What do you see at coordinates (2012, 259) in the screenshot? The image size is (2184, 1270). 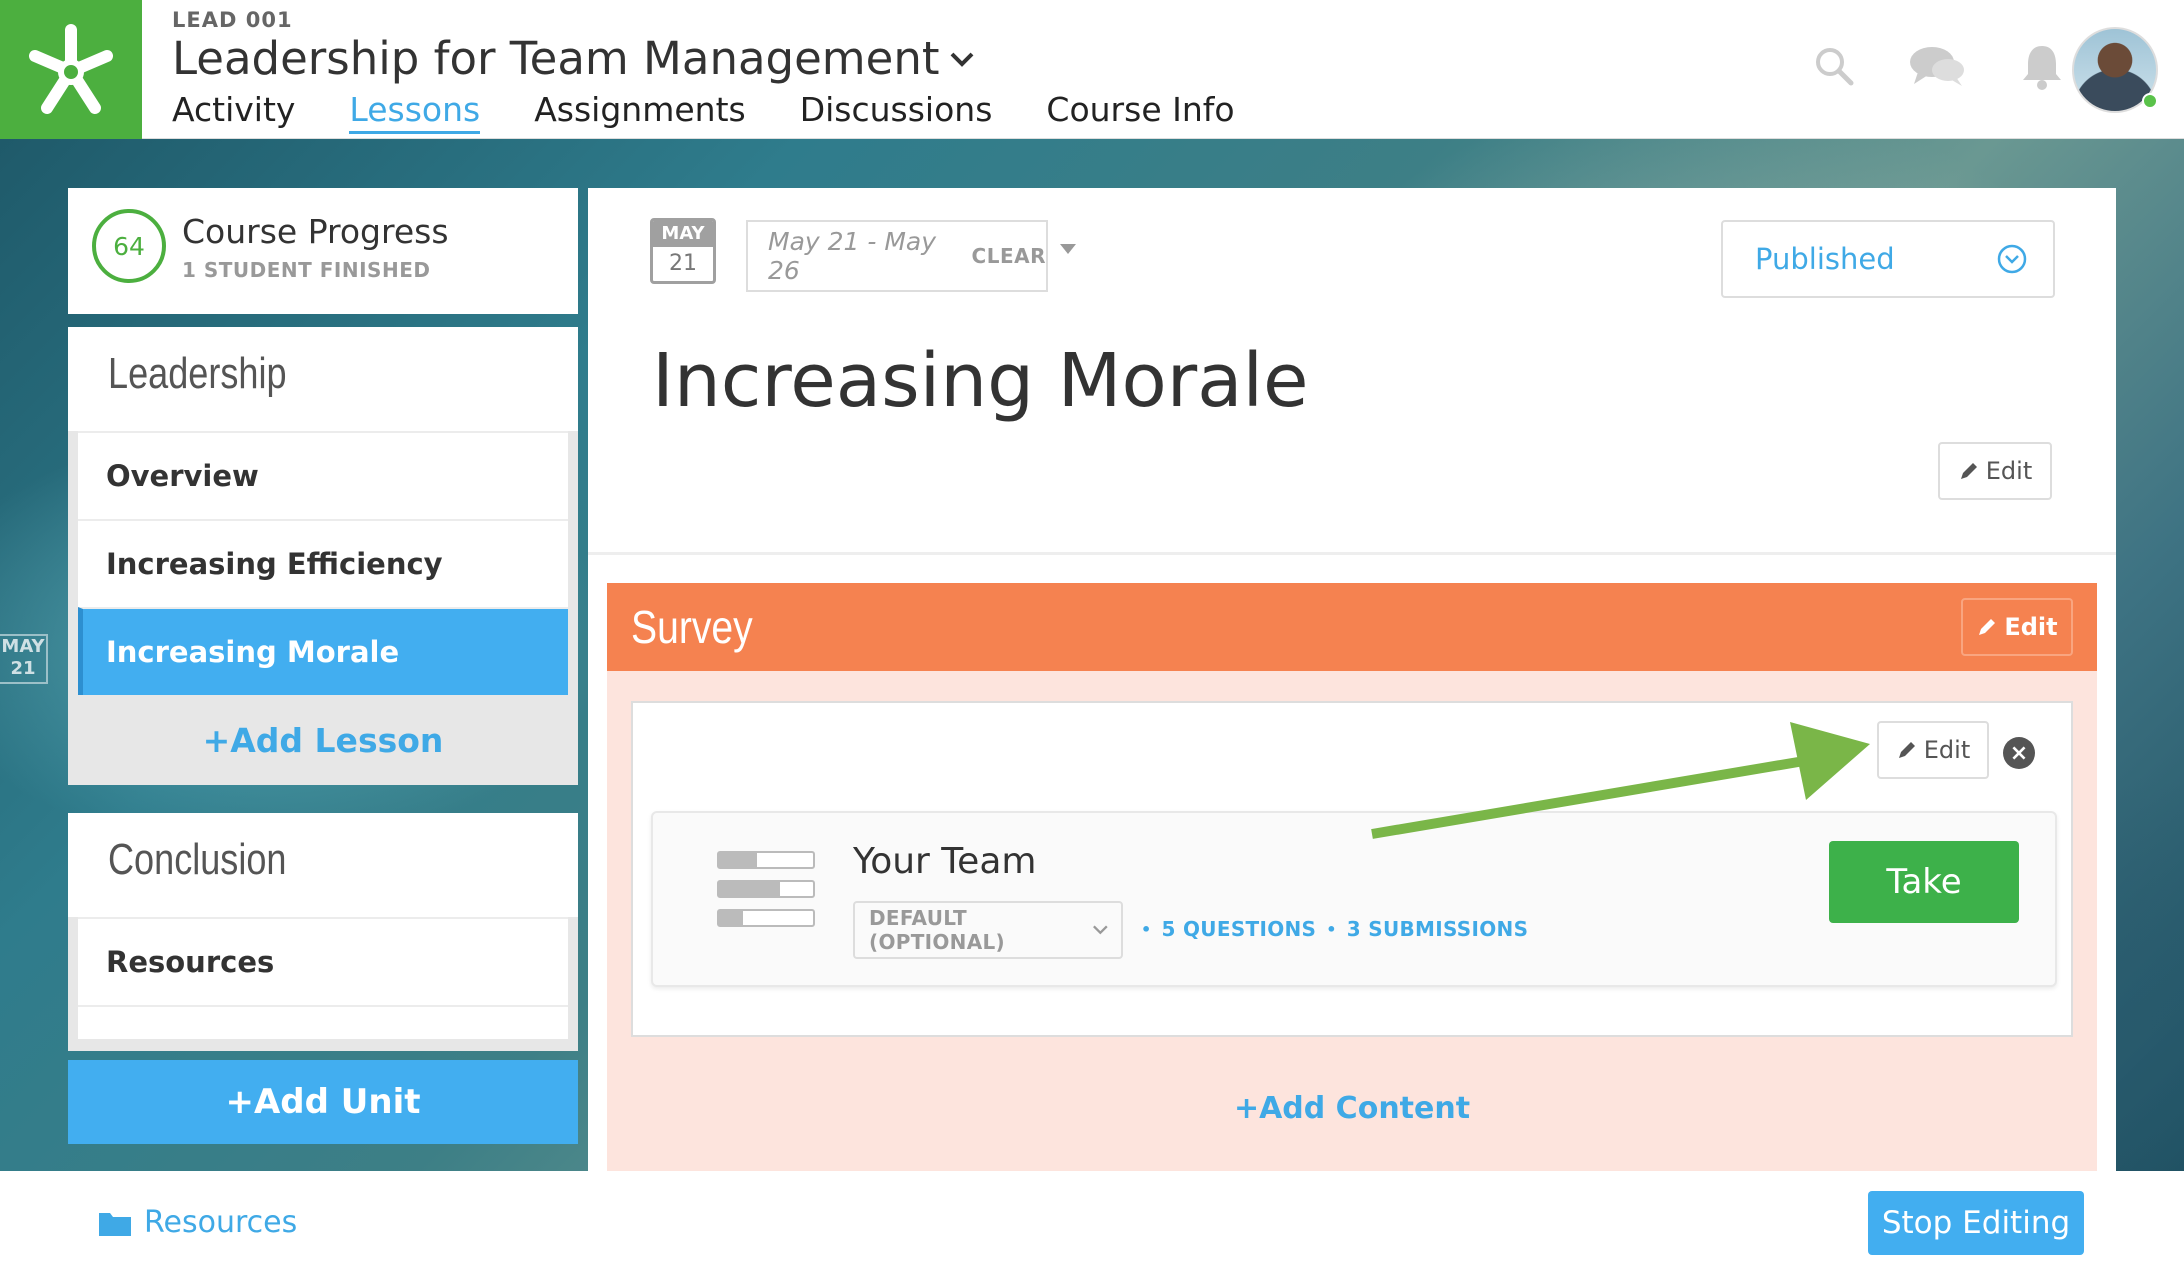 I see `chevron-down-circle-icon` at bounding box center [2012, 259].